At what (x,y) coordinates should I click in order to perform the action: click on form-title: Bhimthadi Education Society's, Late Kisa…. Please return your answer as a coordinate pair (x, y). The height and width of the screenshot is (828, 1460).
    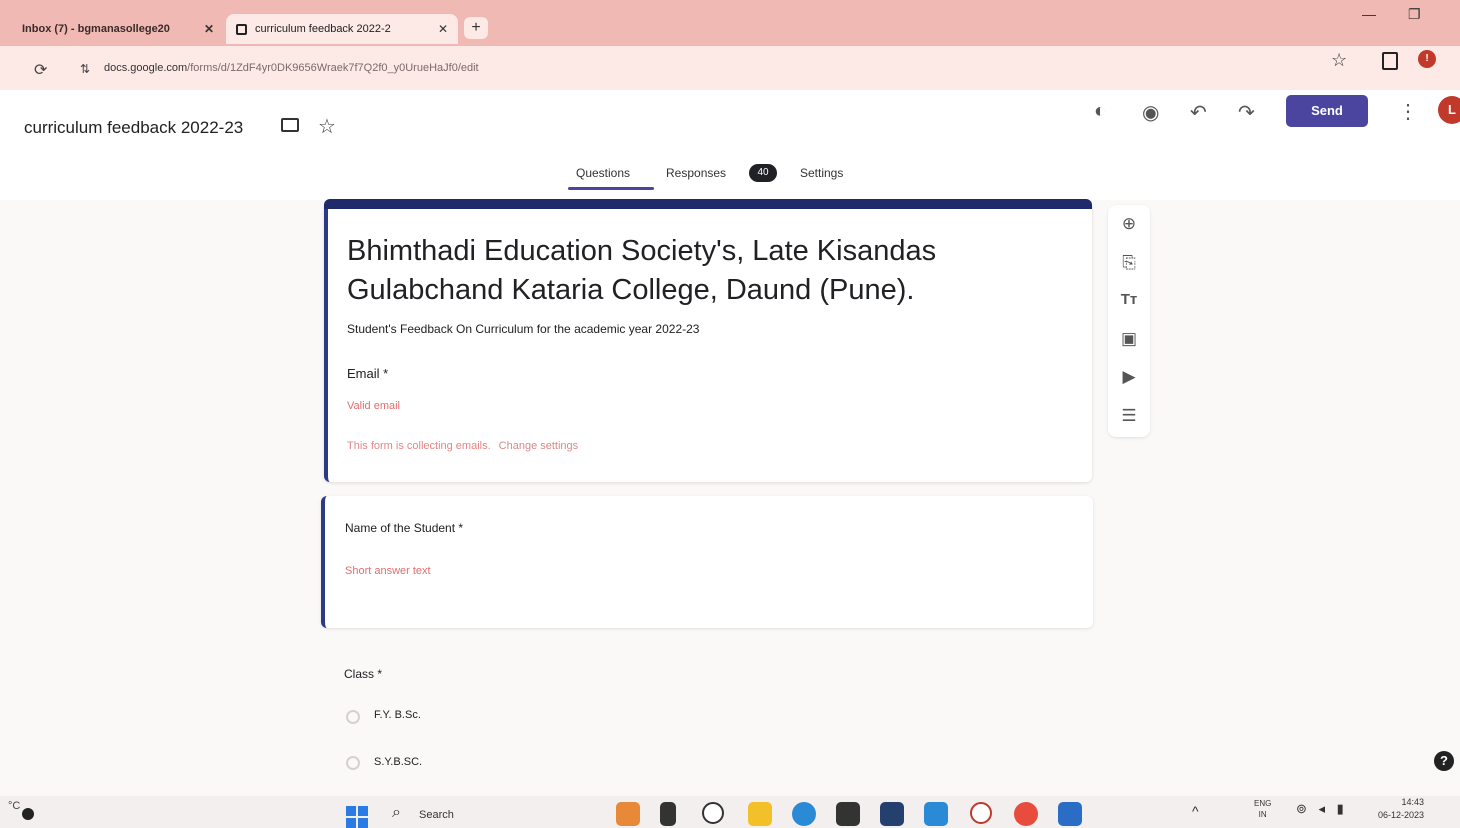
    Looking at the image, I should click on (697, 271).